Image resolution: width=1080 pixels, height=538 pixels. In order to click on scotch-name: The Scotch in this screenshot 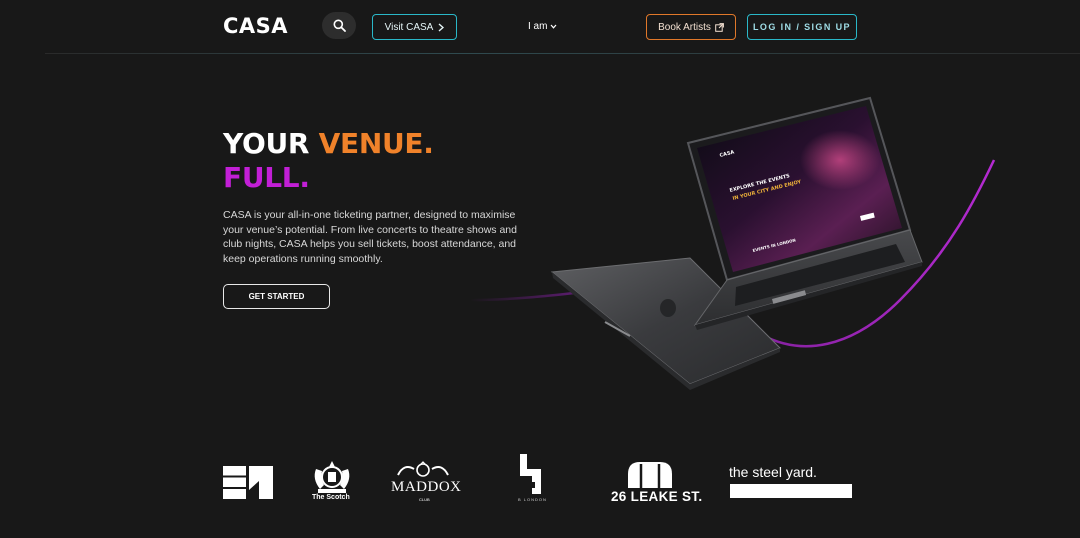, I will do `click(331, 497)`.